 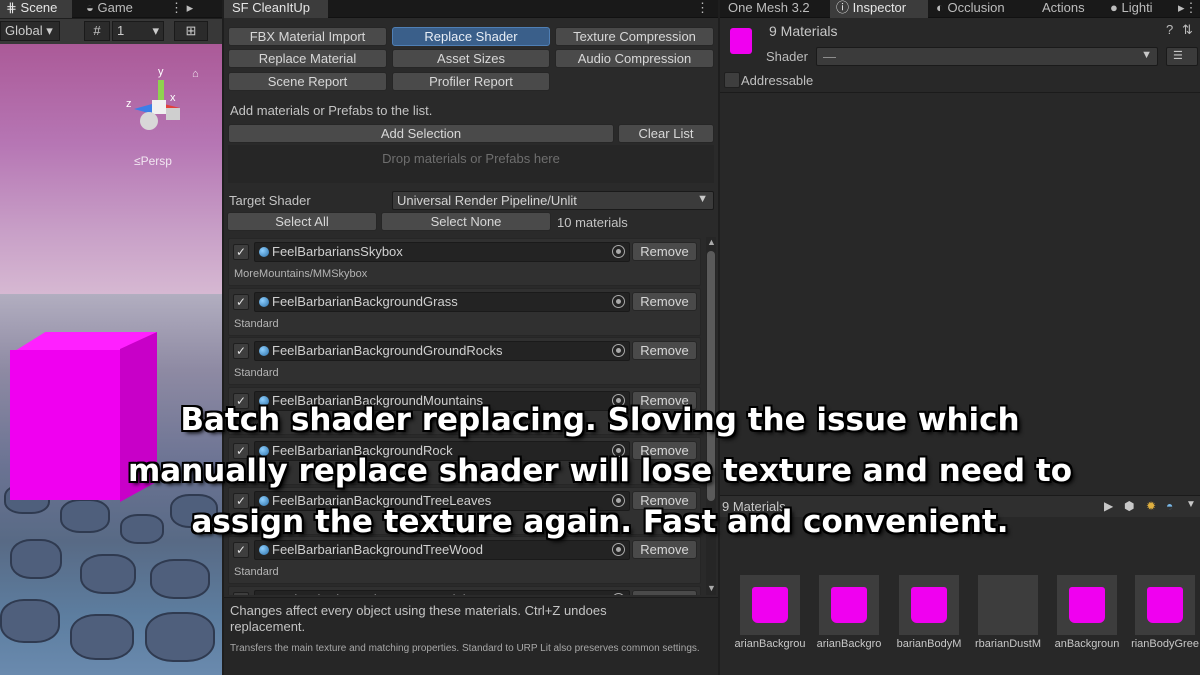 What do you see at coordinates (195, 9) in the screenshot?
I see `tab-overflow: ⋮ ▸` at bounding box center [195, 9].